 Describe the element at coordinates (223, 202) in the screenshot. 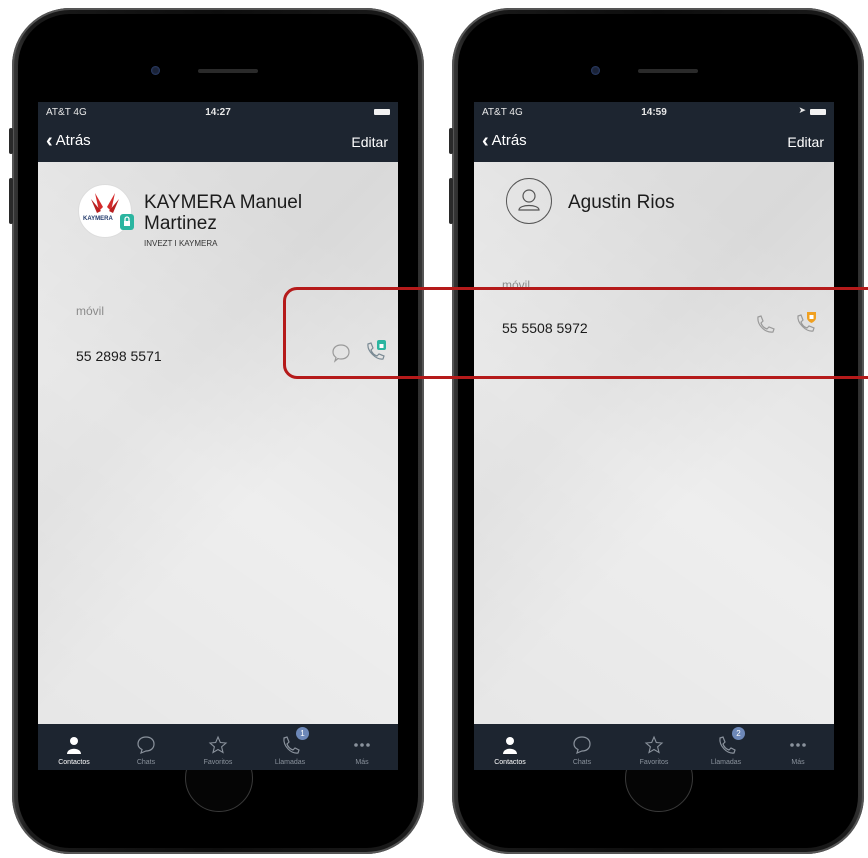

I see `contact-name-line1: KAYMERA Manuel` at that location.